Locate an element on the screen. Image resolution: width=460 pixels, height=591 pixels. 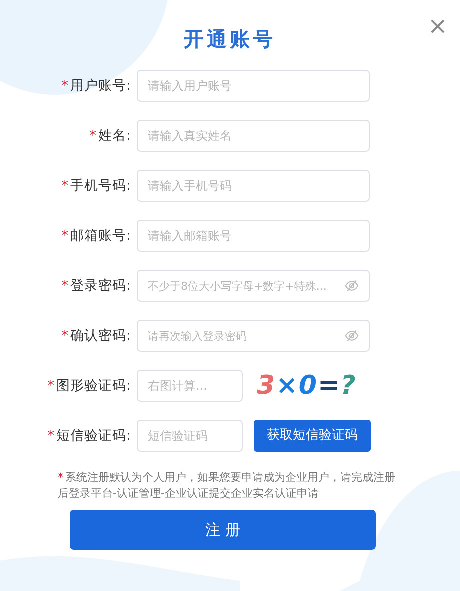
field-label: *姓名: is located at coordinates (110, 136).